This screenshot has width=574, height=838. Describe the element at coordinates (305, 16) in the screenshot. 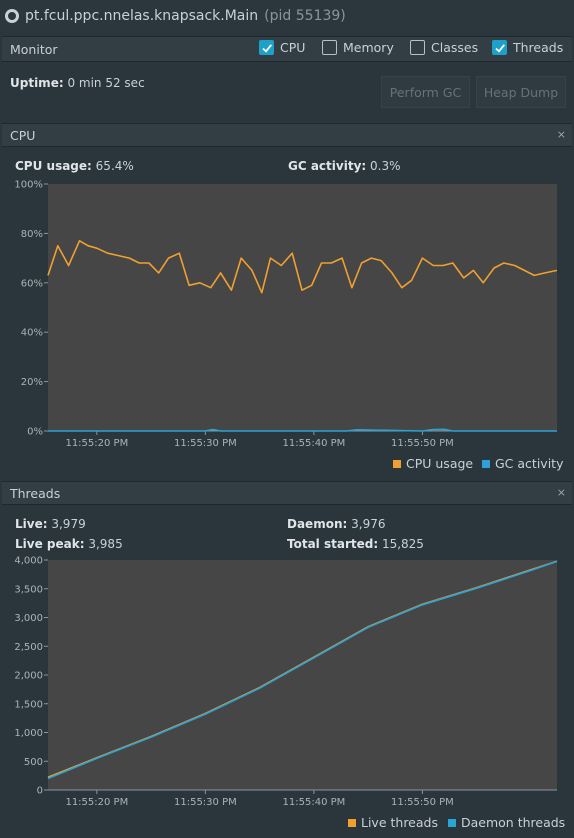

I see `process-pid: (pid 55139)` at that location.